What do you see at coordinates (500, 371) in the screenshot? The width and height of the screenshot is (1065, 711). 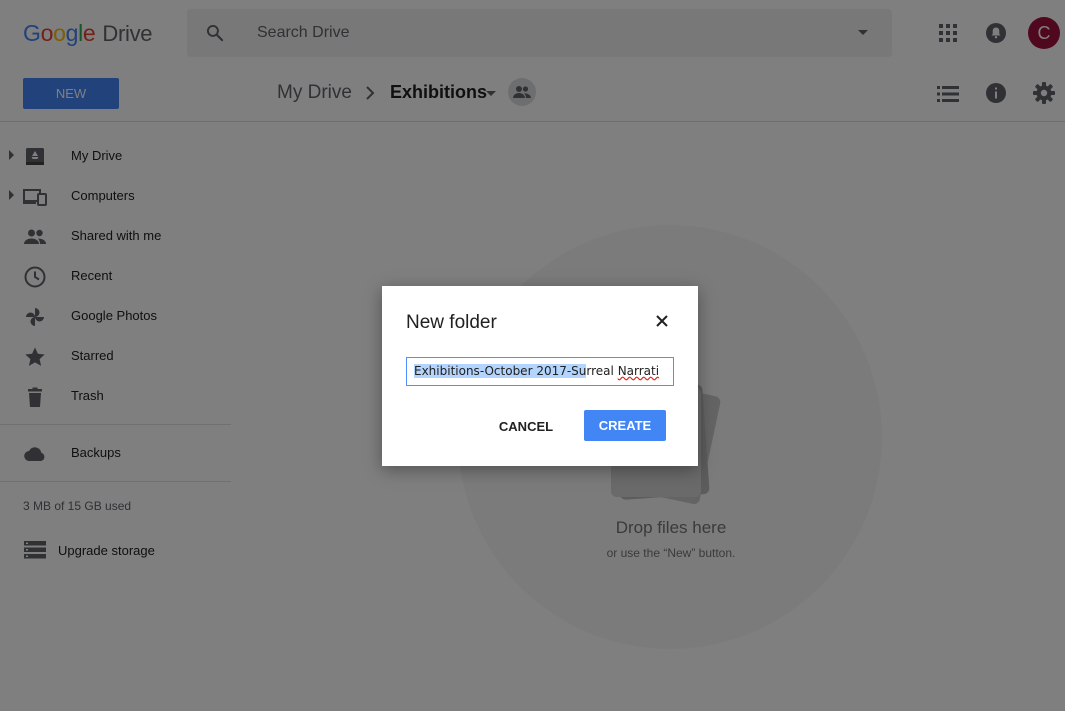 I see `selected-text: Exhibitions-October 2017-Su` at bounding box center [500, 371].